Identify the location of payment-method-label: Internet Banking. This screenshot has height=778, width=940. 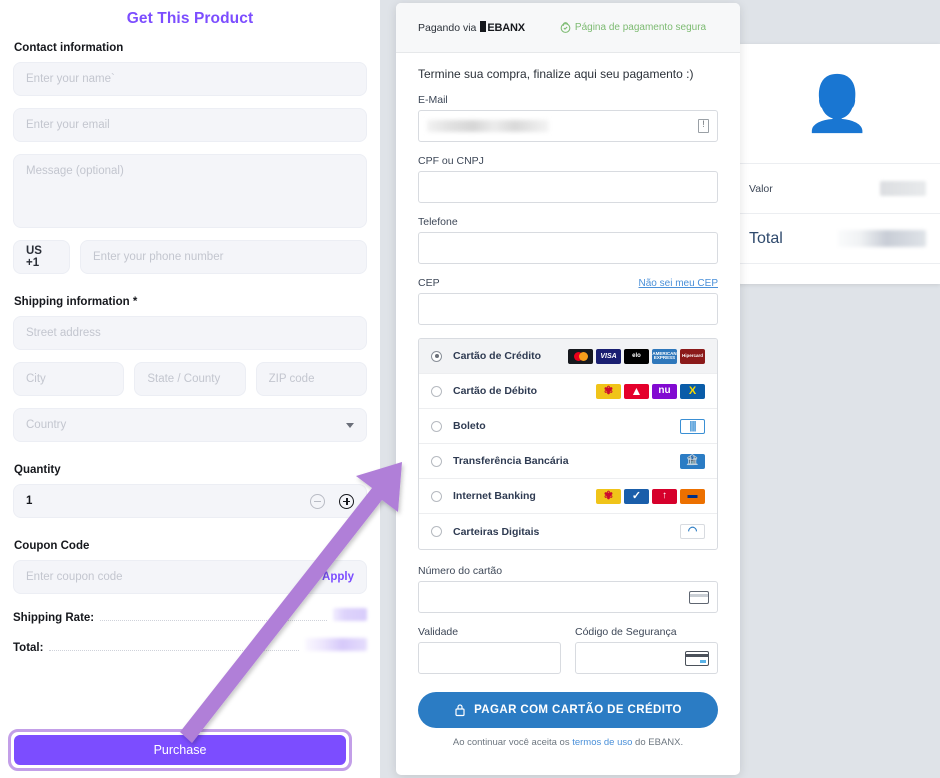
(494, 496).